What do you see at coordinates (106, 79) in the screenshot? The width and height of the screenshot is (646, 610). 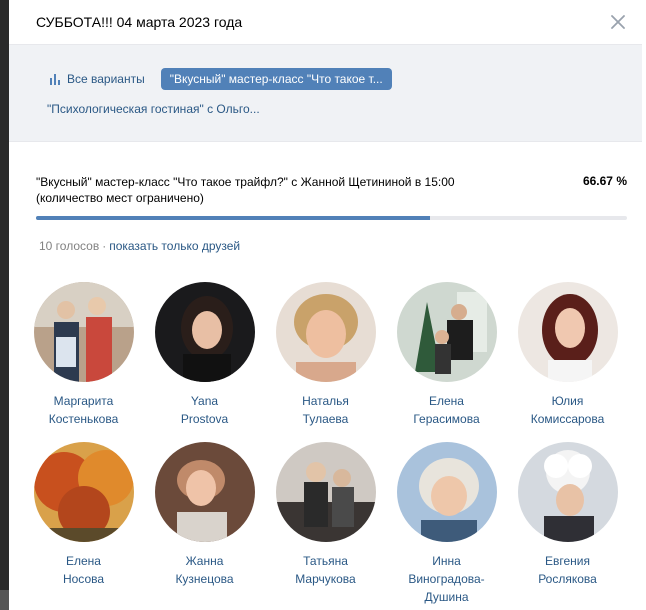 I see `tab-all-label: Все варианты` at bounding box center [106, 79].